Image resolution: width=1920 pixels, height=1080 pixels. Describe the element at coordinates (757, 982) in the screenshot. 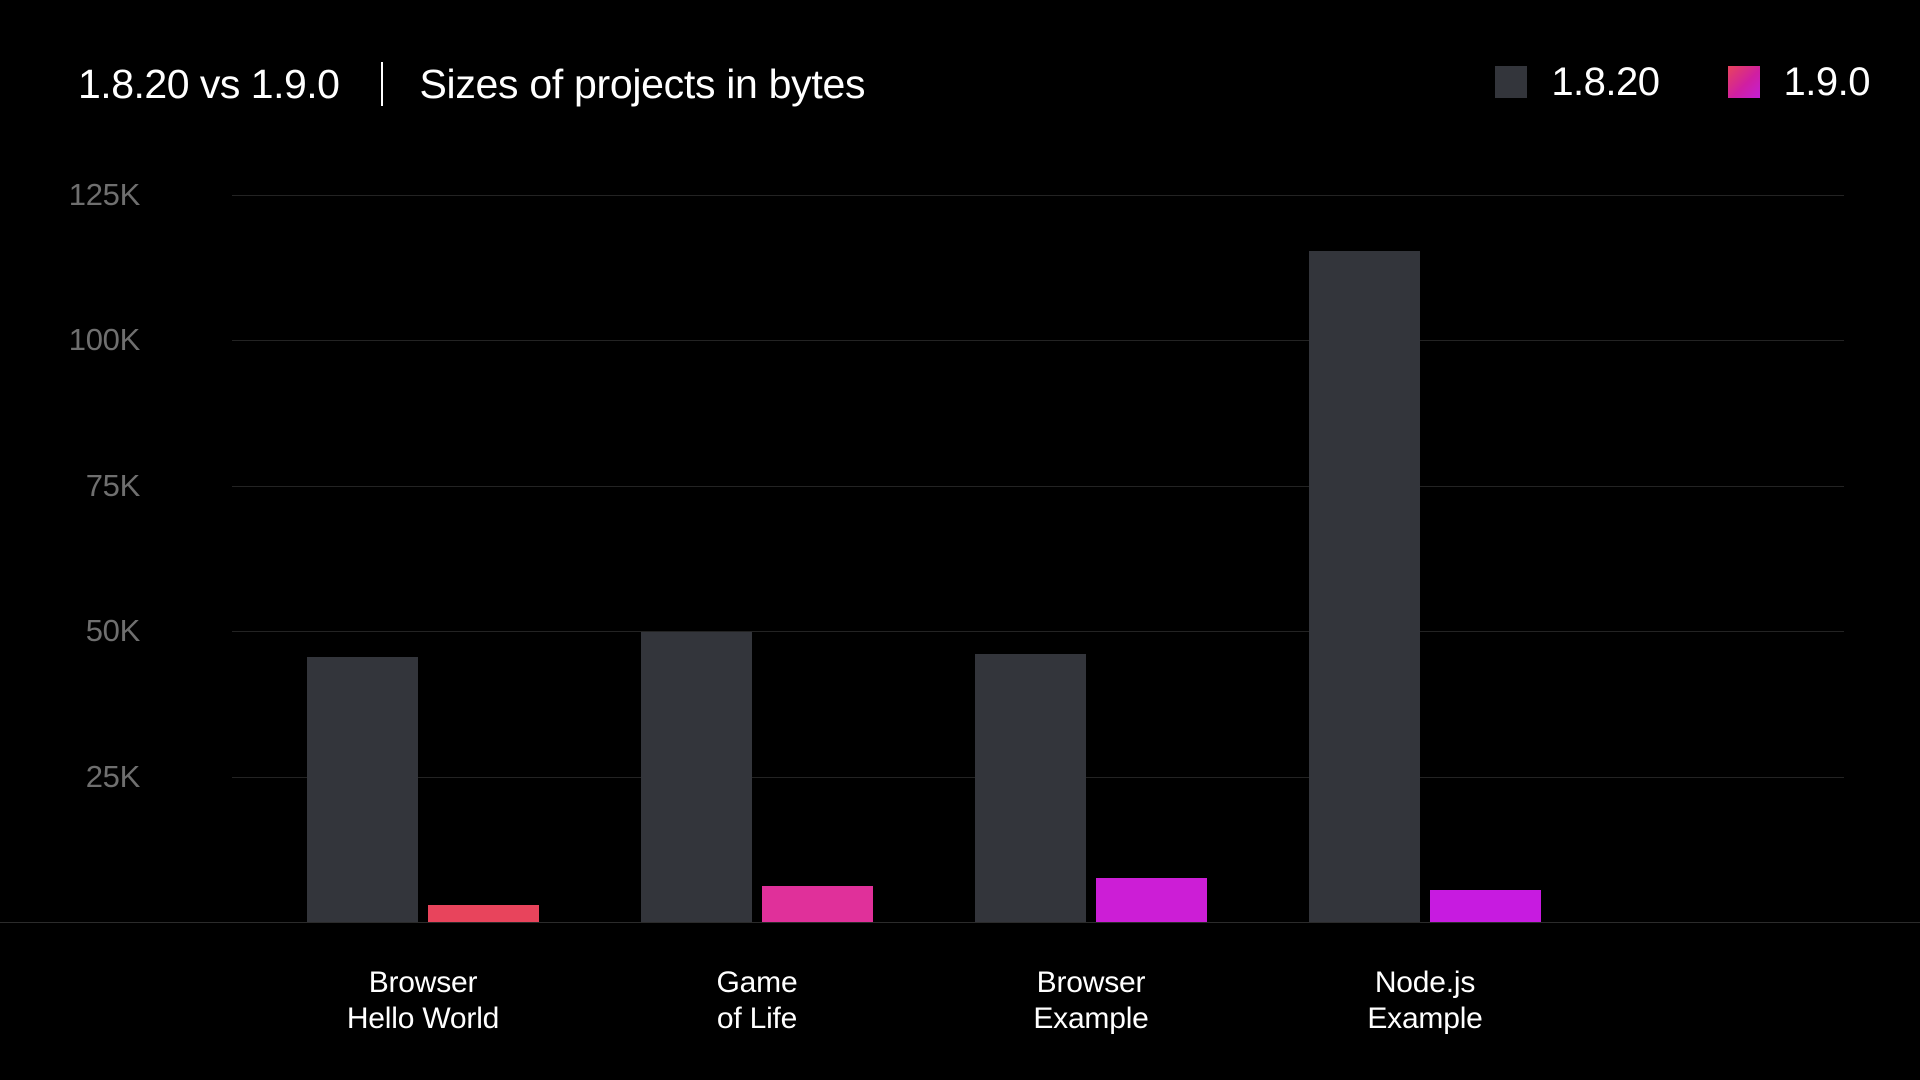

I see `x-axis-group-label-line: Game` at that location.